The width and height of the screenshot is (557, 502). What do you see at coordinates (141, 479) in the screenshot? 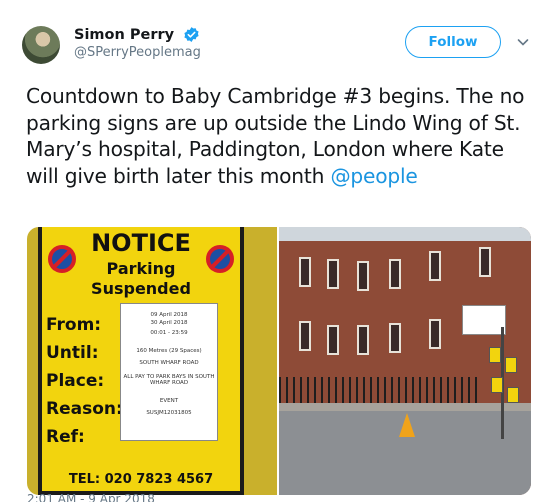
I see `sign-tel: TEL: 020 7823 4567` at bounding box center [141, 479].